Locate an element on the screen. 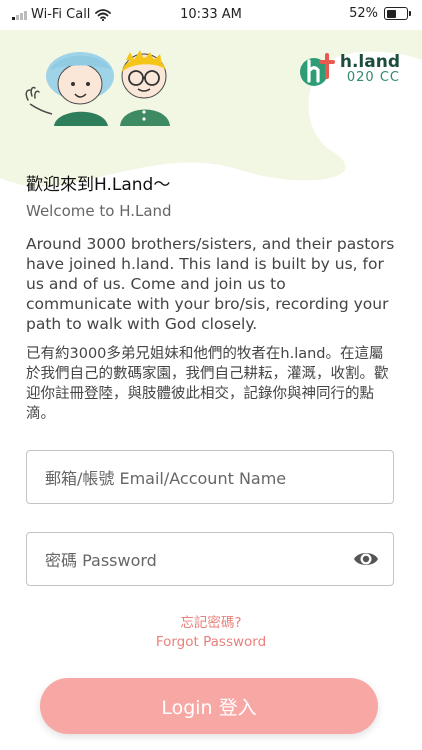  waving-kids-illustration is located at coordinates (97, 88).